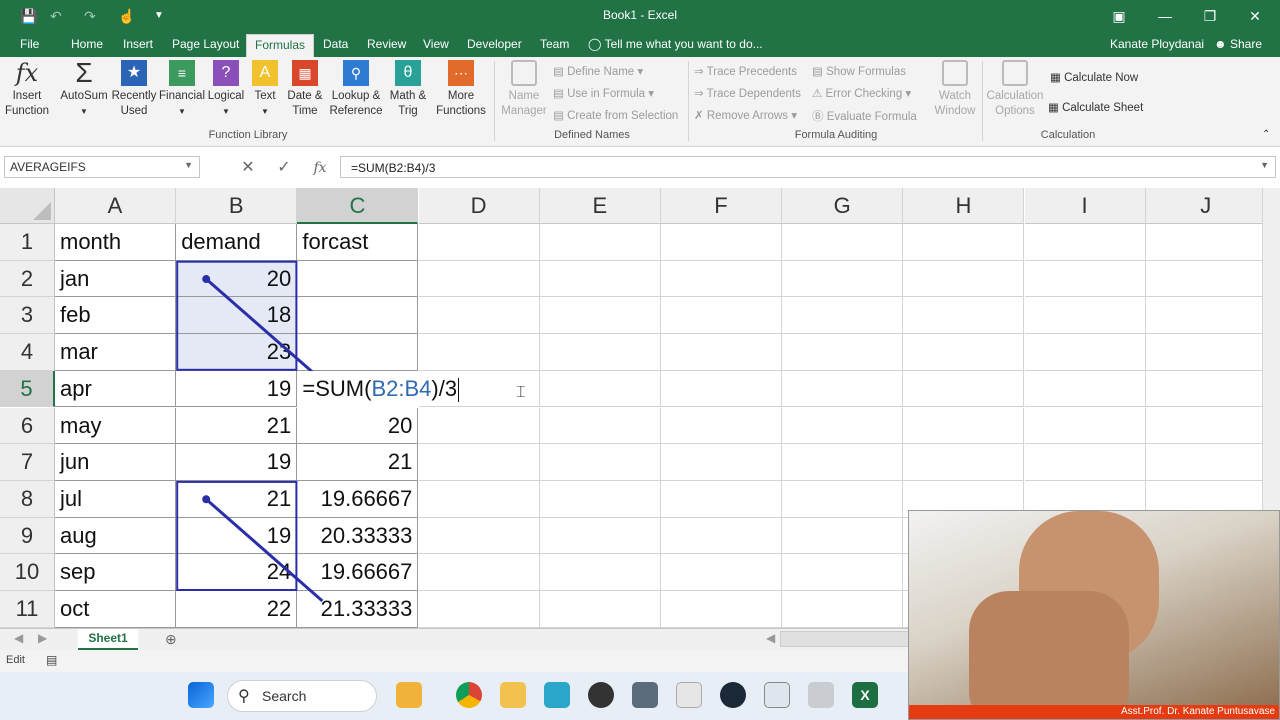 Image resolution: width=1280 pixels, height=720 pixels. Describe the element at coordinates (600, 609) in the screenshot. I see `cell-e11` at that location.